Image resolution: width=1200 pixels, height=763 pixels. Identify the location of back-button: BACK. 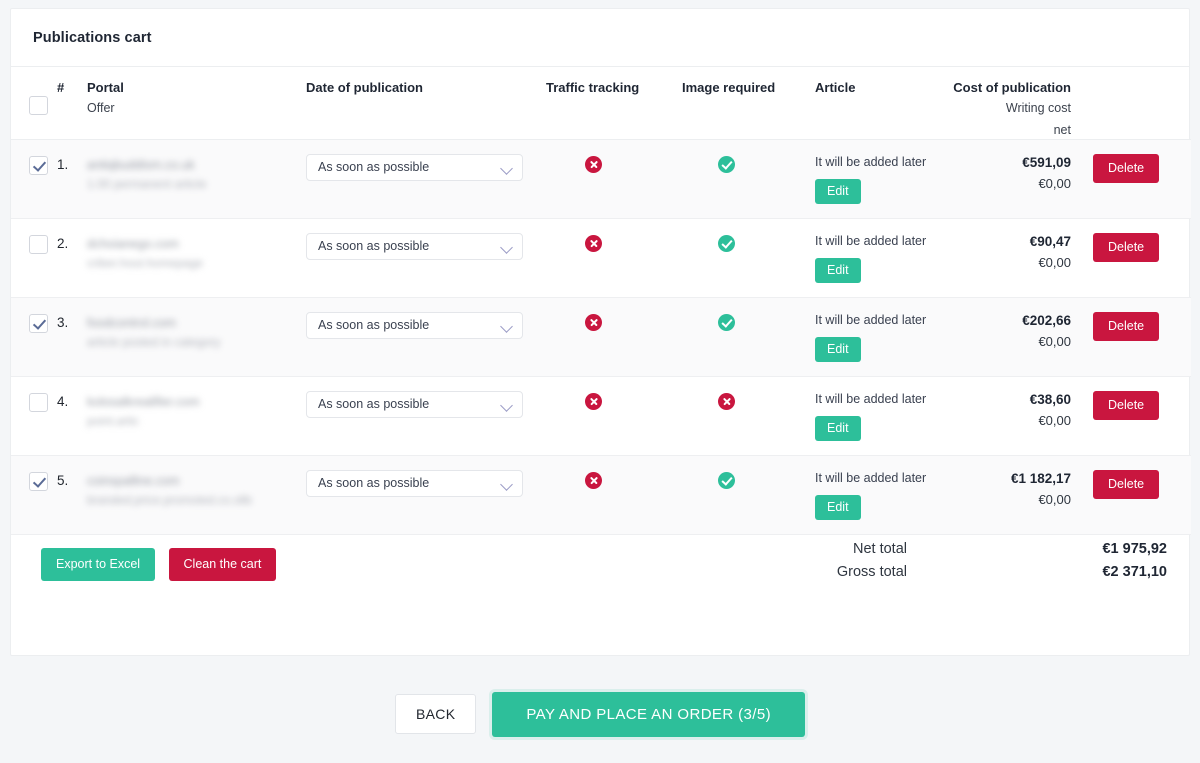
(436, 714).